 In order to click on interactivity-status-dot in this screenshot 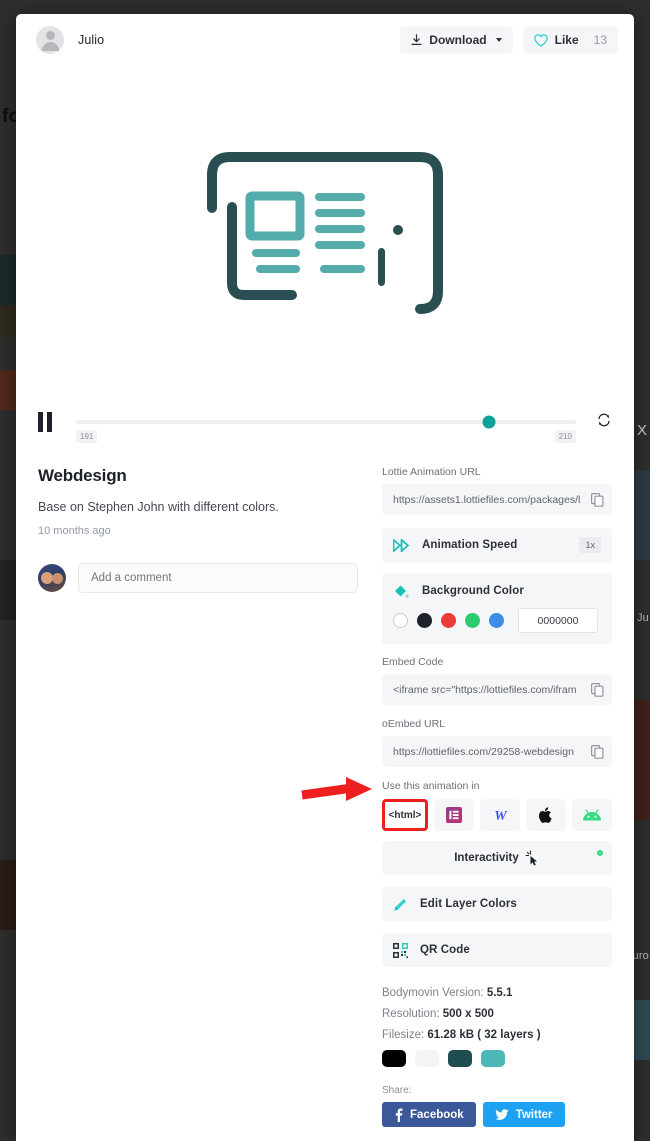, I will do `click(600, 853)`.